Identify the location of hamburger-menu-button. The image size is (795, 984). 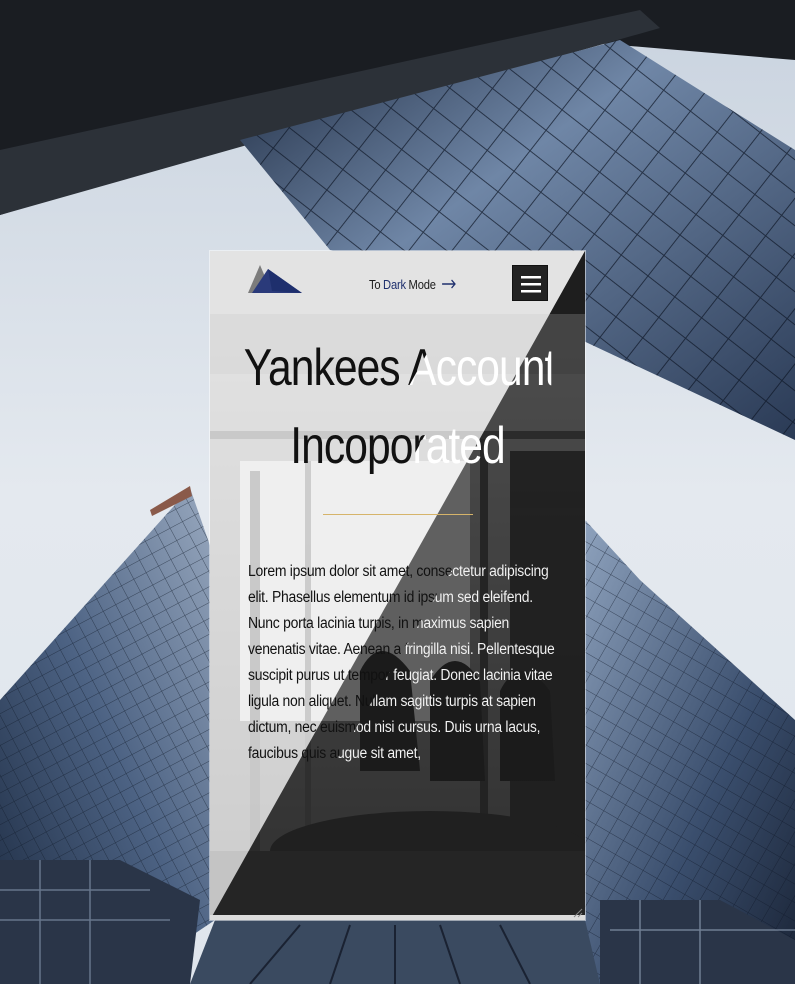
(530, 283).